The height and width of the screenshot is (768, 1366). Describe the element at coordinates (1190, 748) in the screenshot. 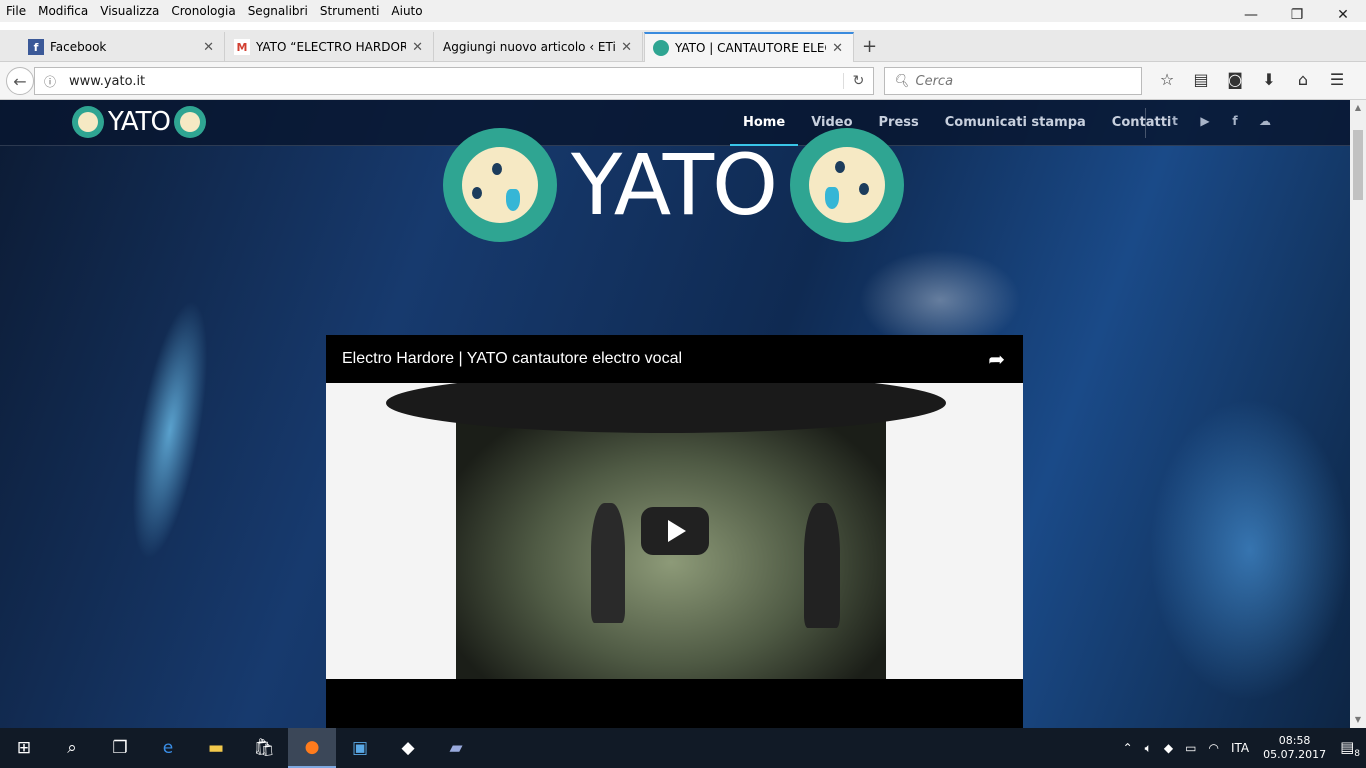

I see `battery-icon: ▭` at that location.